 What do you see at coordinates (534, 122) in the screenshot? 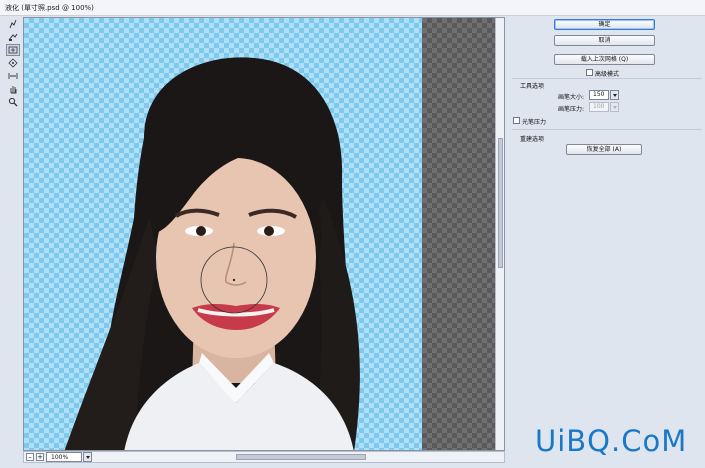
I see `stylus-pressure-label: 光笔压力` at bounding box center [534, 122].